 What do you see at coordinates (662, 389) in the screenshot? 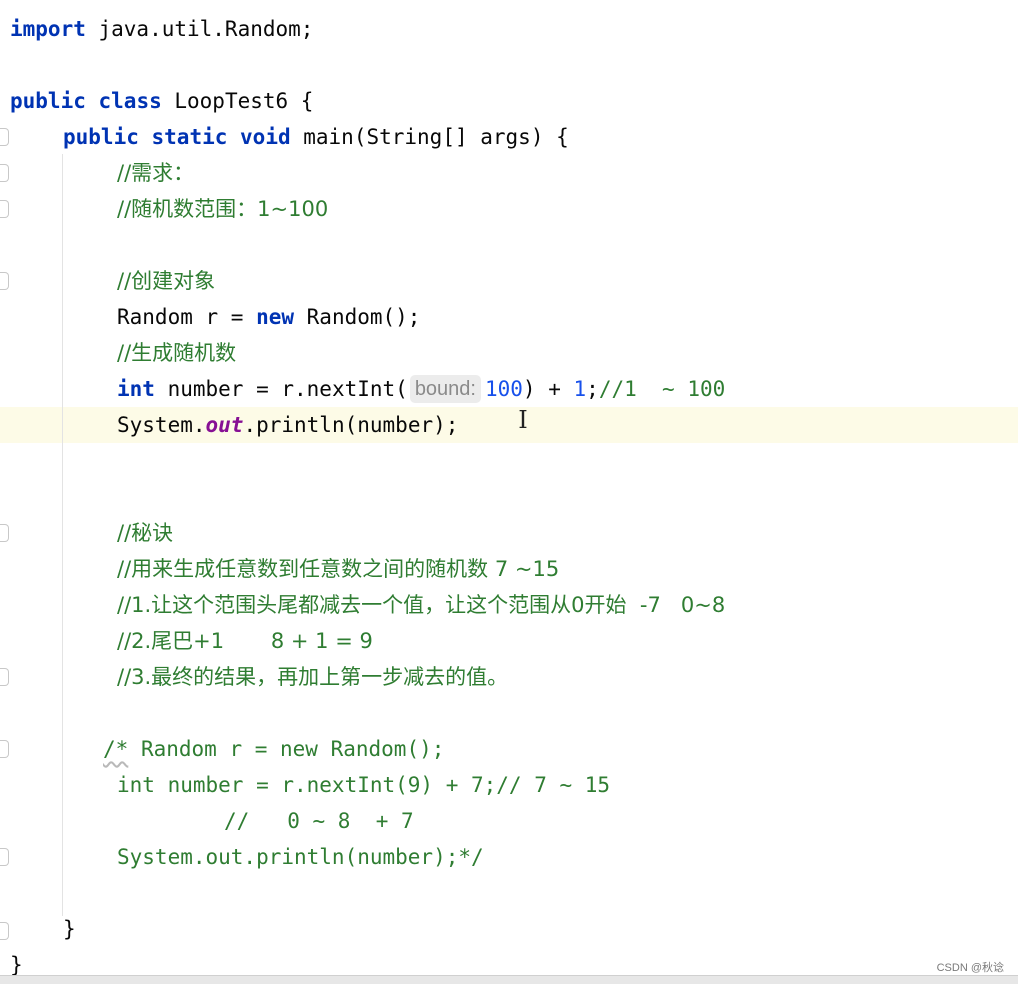
I see `line-comment: //1 ~ 100` at bounding box center [662, 389].